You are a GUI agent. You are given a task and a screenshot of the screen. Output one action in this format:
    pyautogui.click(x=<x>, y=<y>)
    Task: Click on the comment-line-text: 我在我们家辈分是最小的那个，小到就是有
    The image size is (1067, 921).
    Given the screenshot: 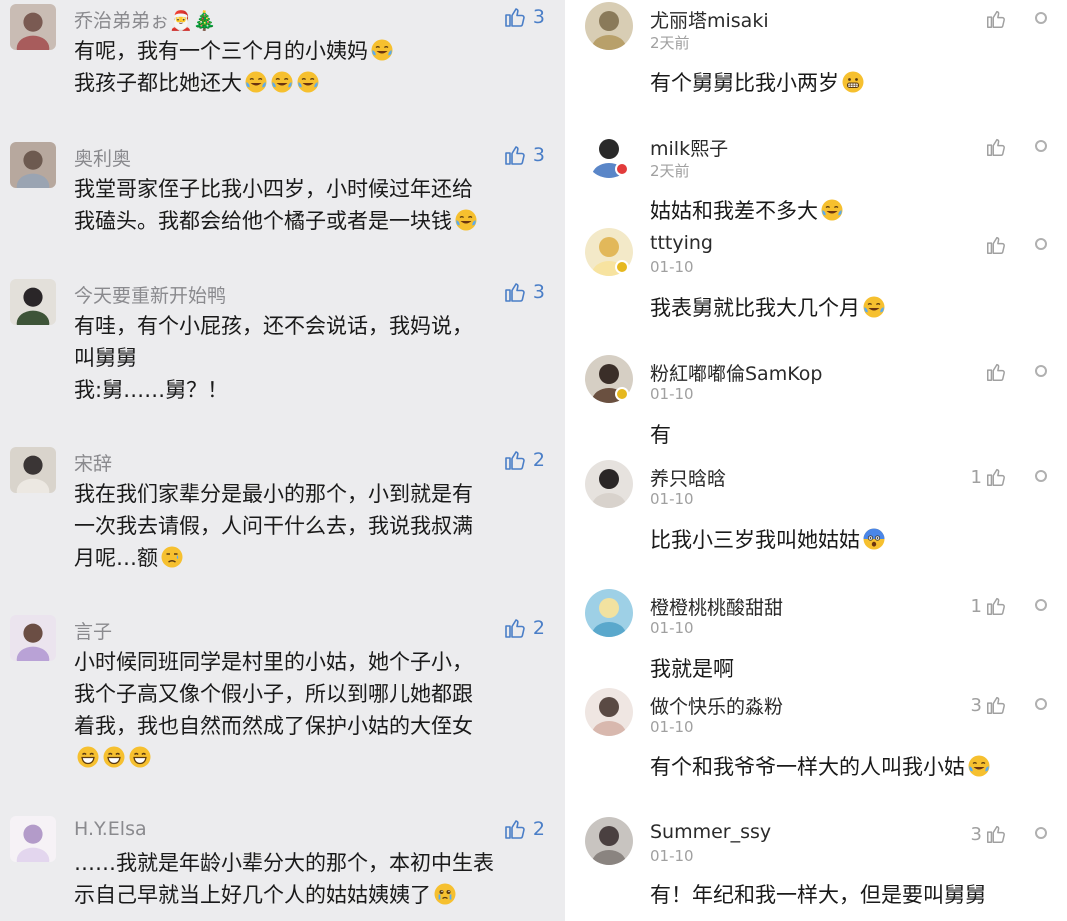 What is the action you would take?
    pyautogui.click(x=273, y=494)
    